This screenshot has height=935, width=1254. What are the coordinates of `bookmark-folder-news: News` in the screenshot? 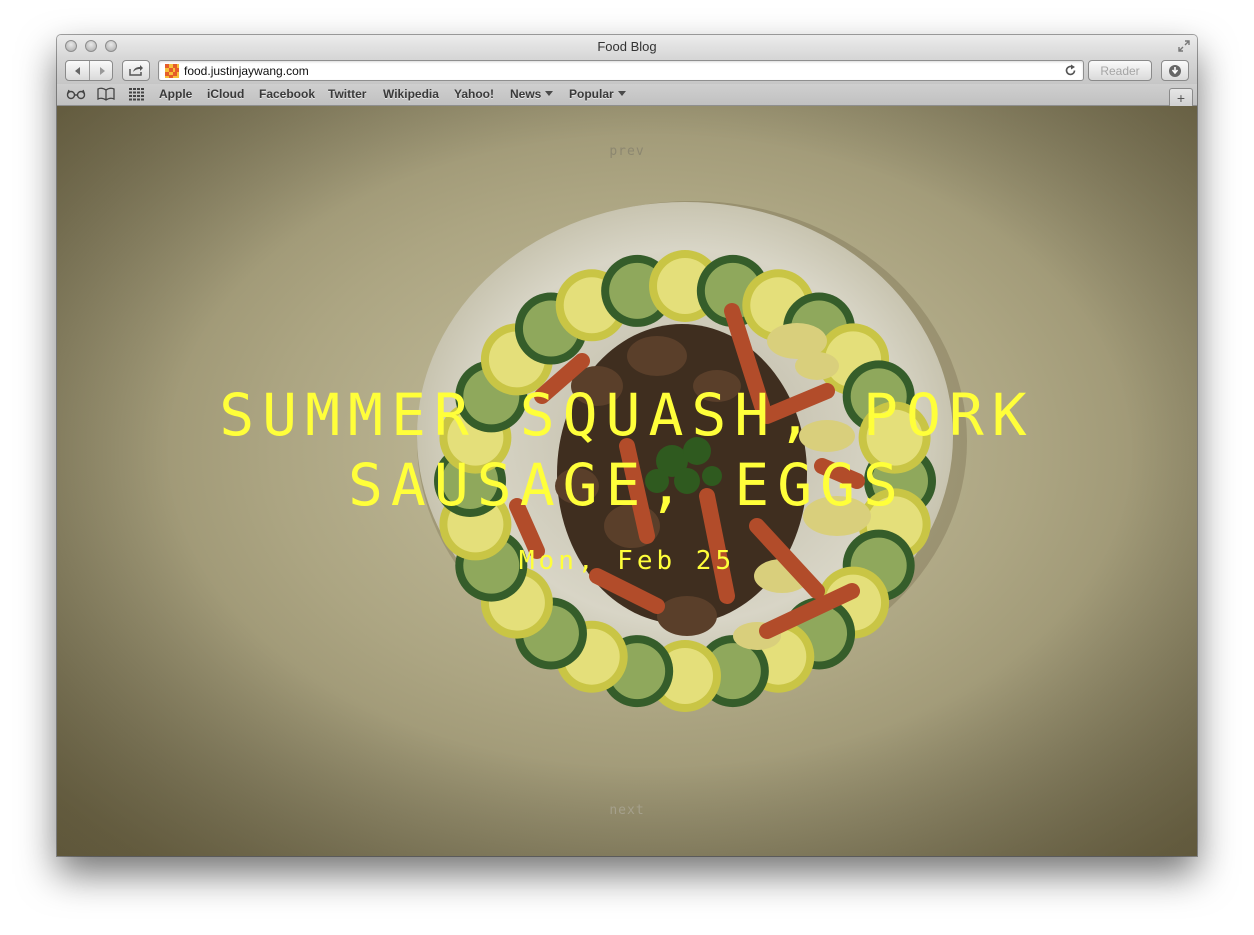 It's located at (532, 94).